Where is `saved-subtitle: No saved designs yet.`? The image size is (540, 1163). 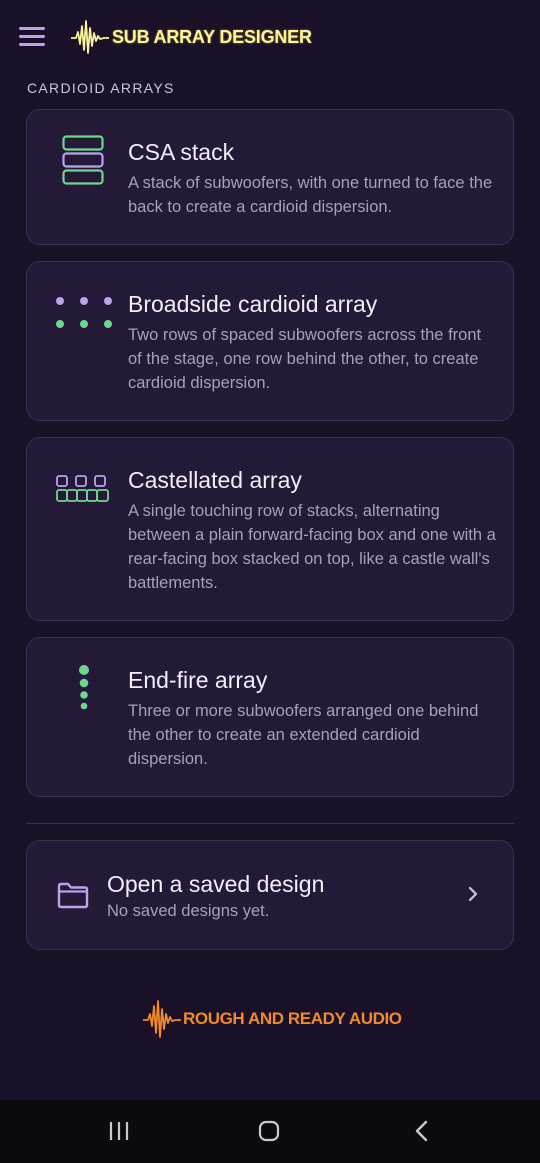
saved-subtitle: No saved designs yet. is located at coordinates (188, 911).